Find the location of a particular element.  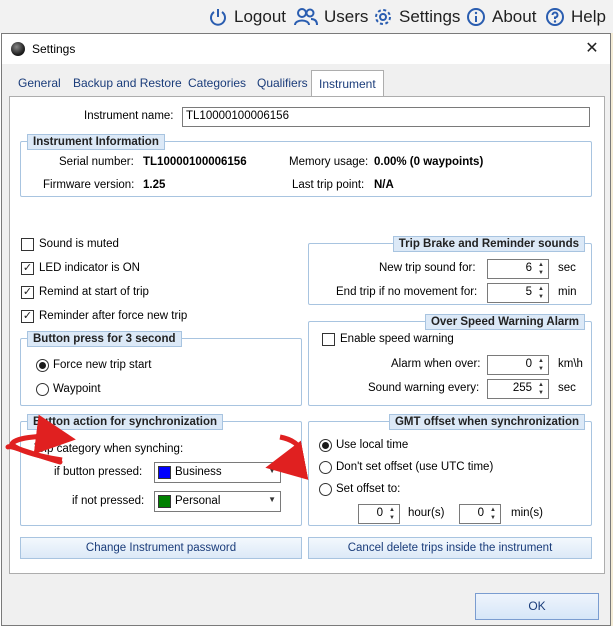

new-trip-sound-unit: sec is located at coordinates (567, 268).